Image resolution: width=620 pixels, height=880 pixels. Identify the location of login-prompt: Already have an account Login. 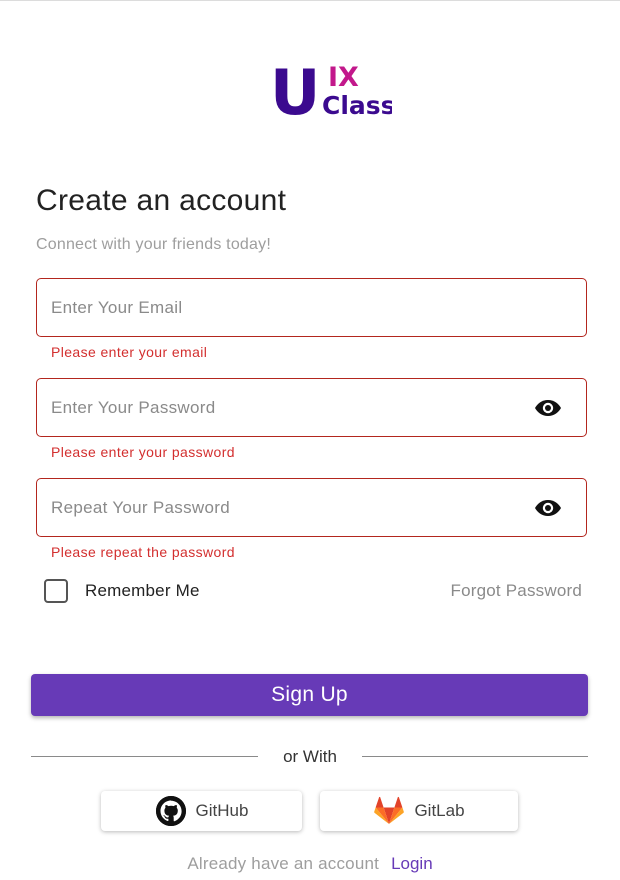
(310, 864).